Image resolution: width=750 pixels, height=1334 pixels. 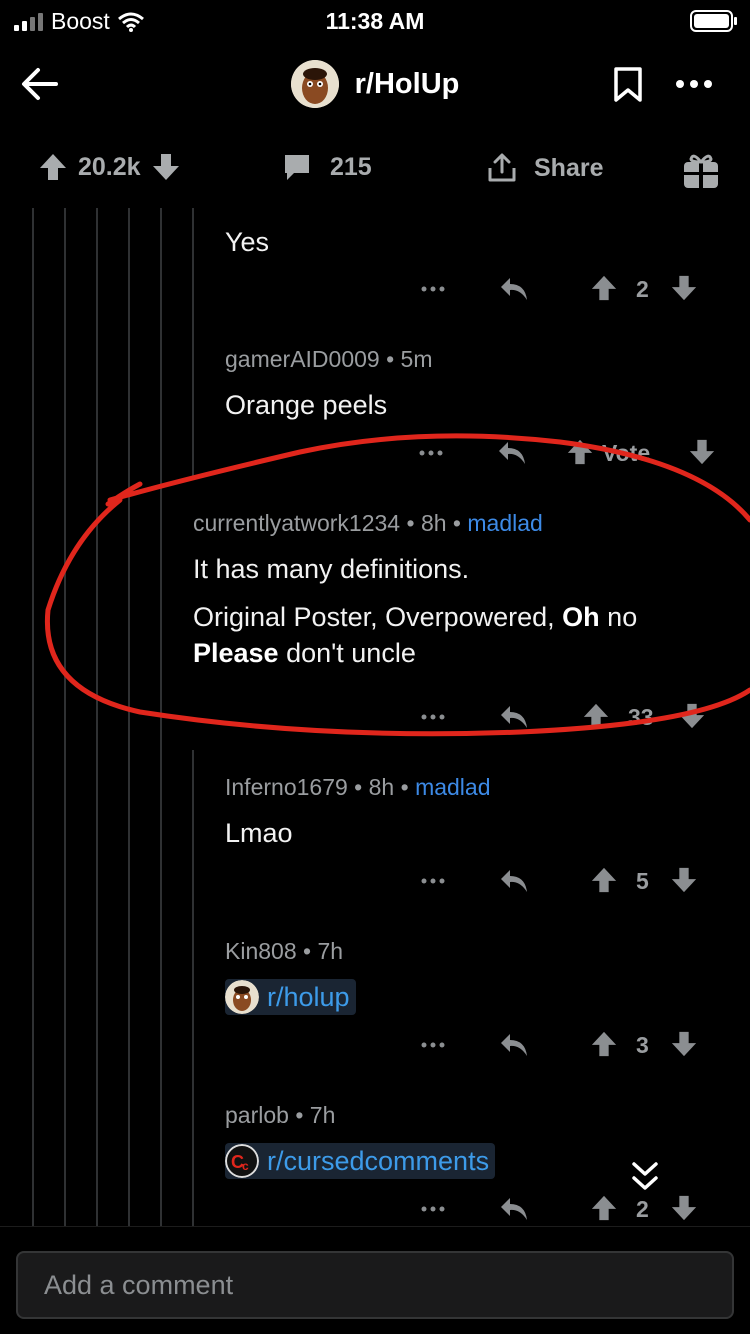 What do you see at coordinates (581, 617) in the screenshot?
I see `bold-text: Oh` at bounding box center [581, 617].